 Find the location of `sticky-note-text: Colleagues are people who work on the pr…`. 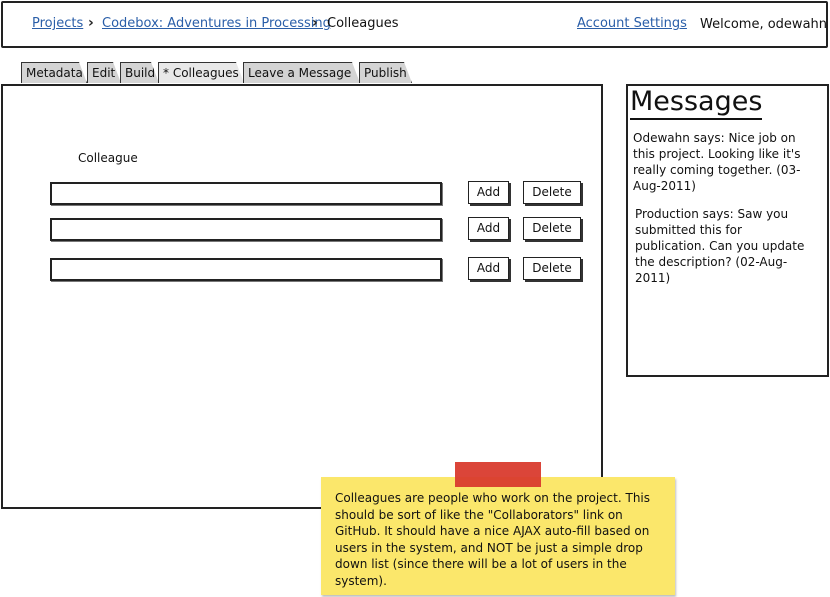

sticky-note-text: Colleagues are people who work on the pr… is located at coordinates (493, 539).